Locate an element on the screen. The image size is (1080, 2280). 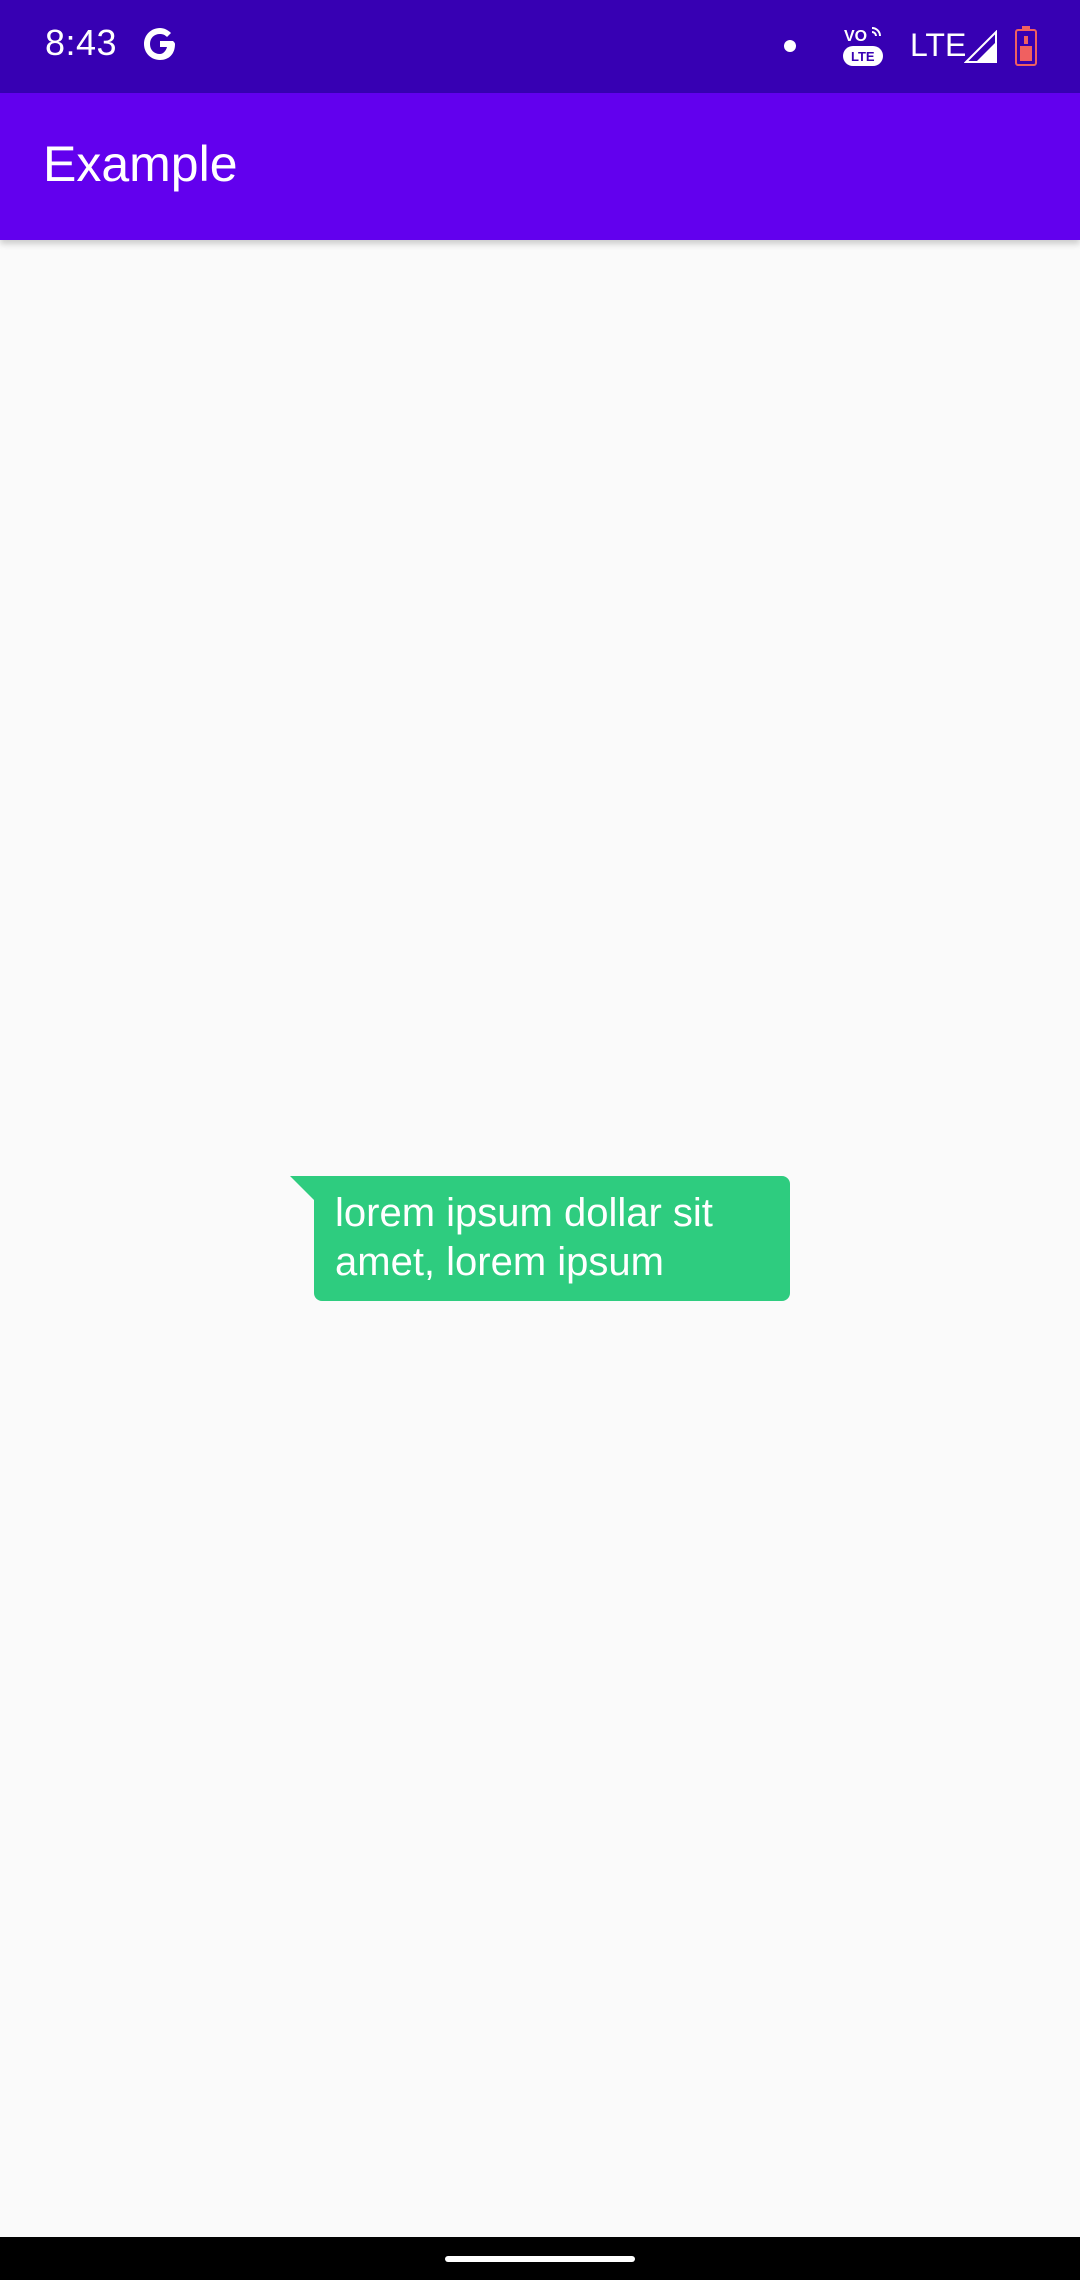
home-gesture-handle is located at coordinates (540, 2259).